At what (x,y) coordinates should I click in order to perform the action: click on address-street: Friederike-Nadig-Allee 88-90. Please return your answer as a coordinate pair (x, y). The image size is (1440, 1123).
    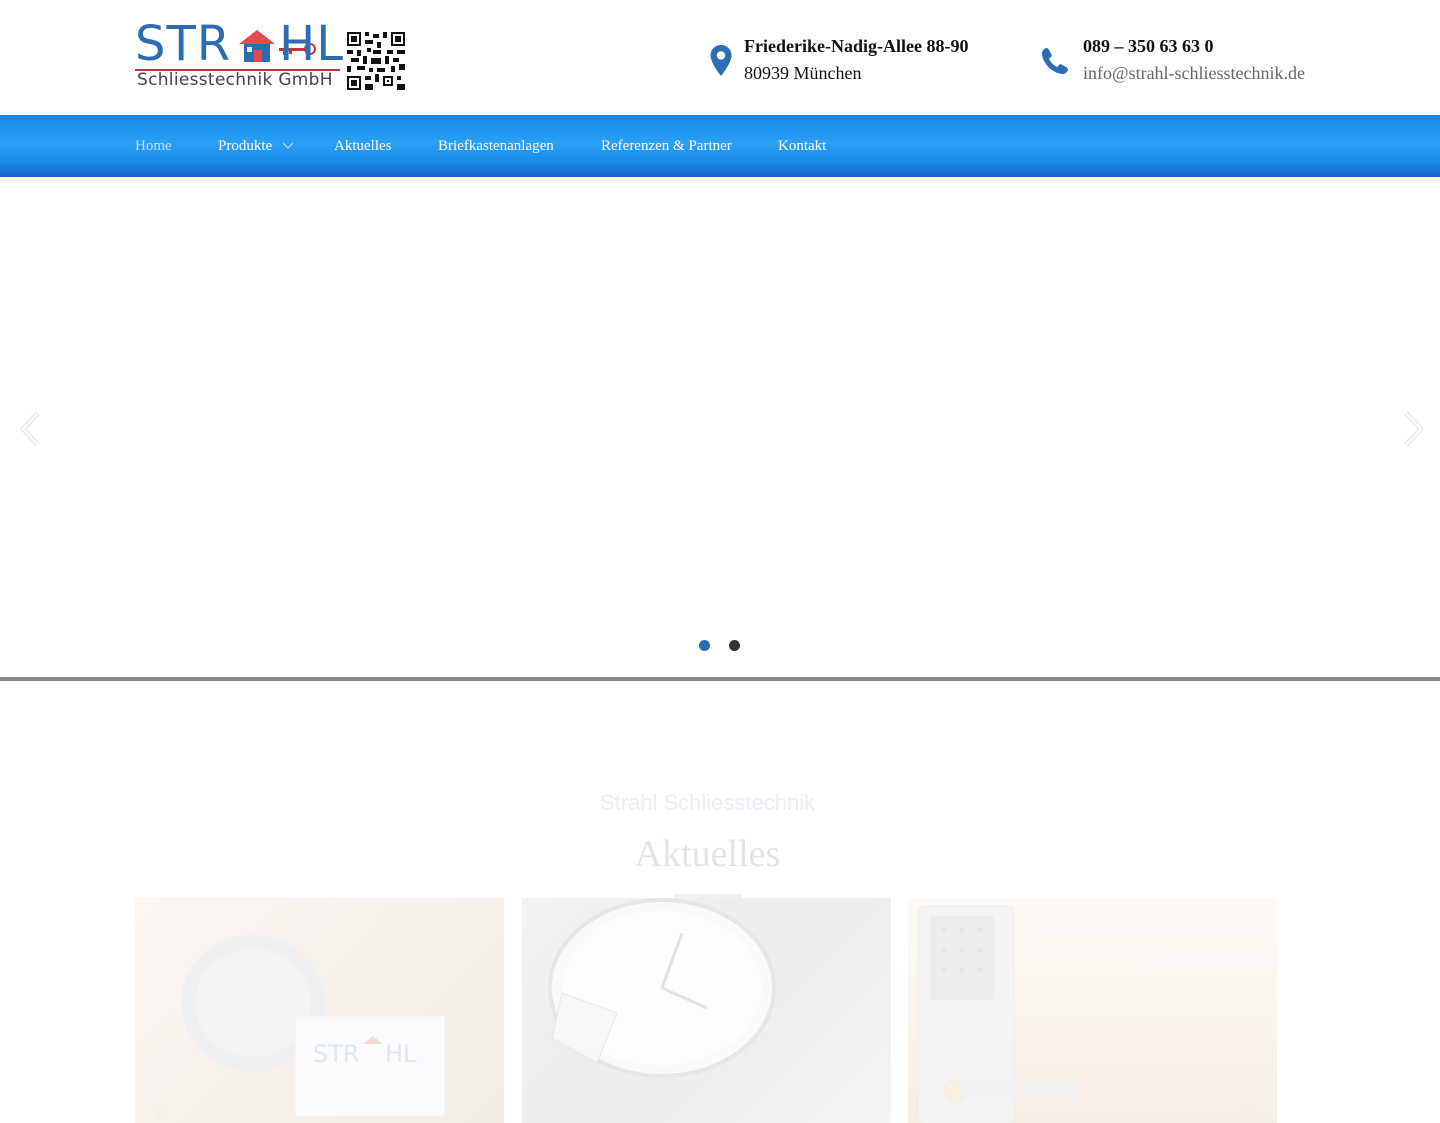
    Looking at the image, I should click on (856, 46).